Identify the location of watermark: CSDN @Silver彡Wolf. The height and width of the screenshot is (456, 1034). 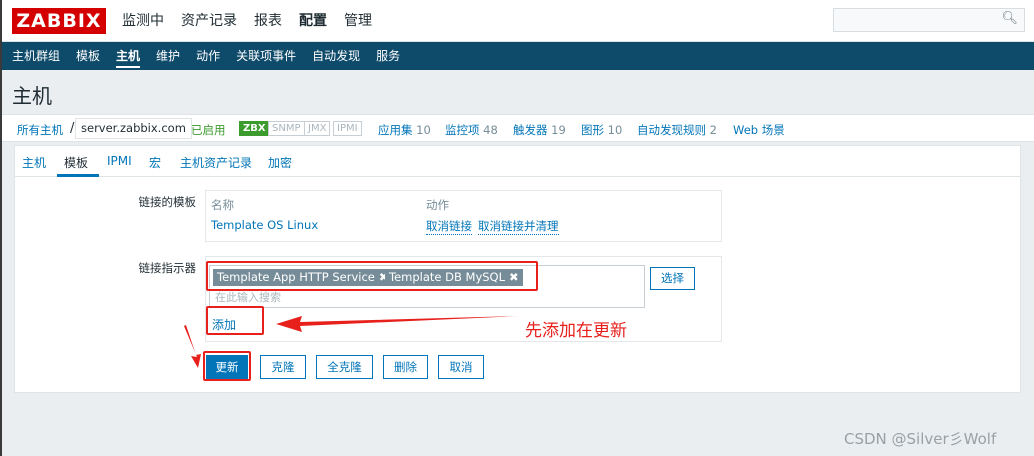
(920, 439).